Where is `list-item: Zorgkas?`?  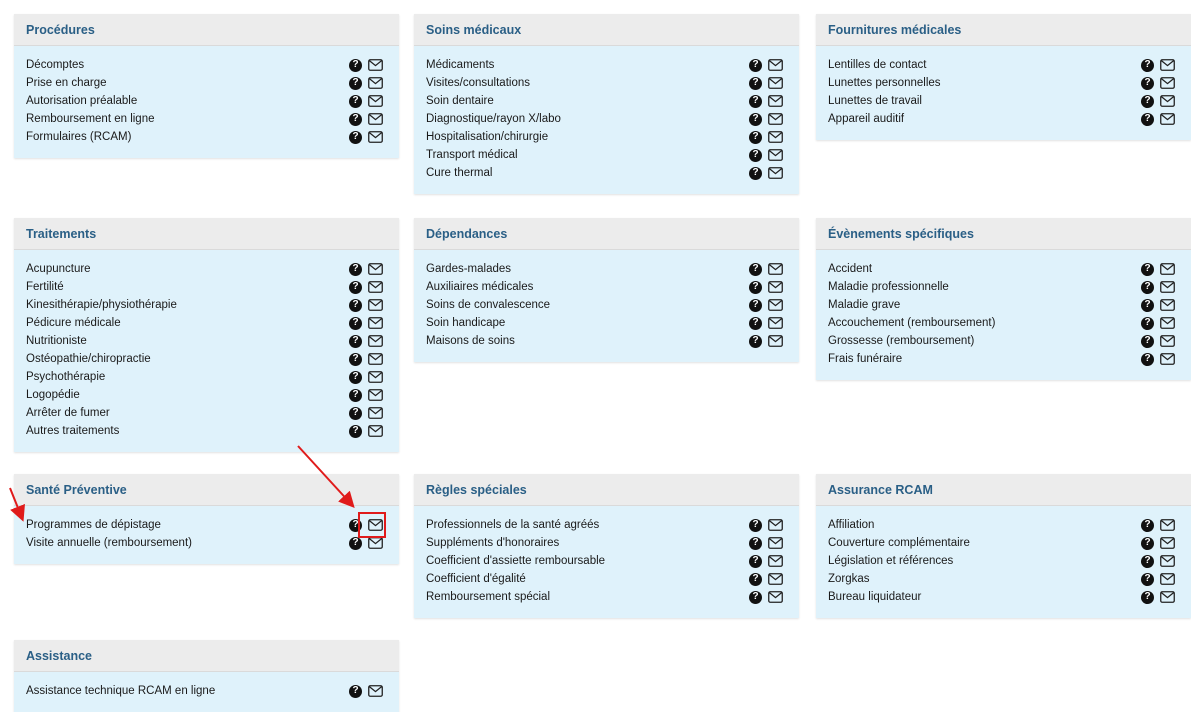 list-item: Zorgkas? is located at coordinates (1003, 579).